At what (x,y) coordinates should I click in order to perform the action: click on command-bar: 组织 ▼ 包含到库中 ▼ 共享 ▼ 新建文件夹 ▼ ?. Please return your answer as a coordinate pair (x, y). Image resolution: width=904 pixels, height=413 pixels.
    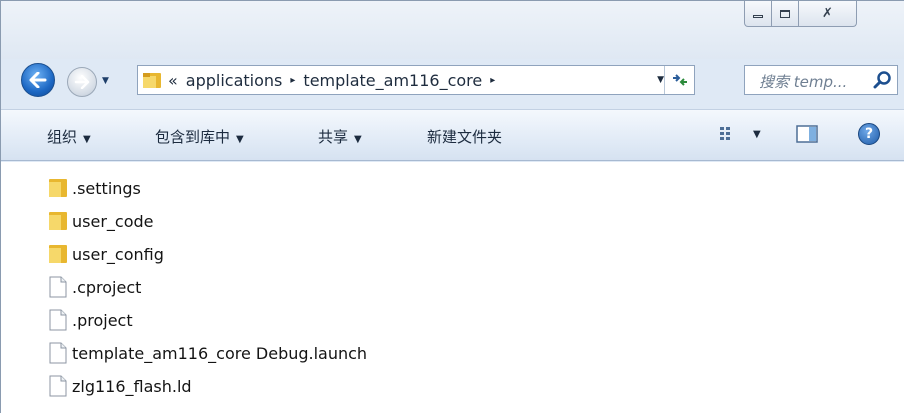
    Looking at the image, I should click on (452, 135).